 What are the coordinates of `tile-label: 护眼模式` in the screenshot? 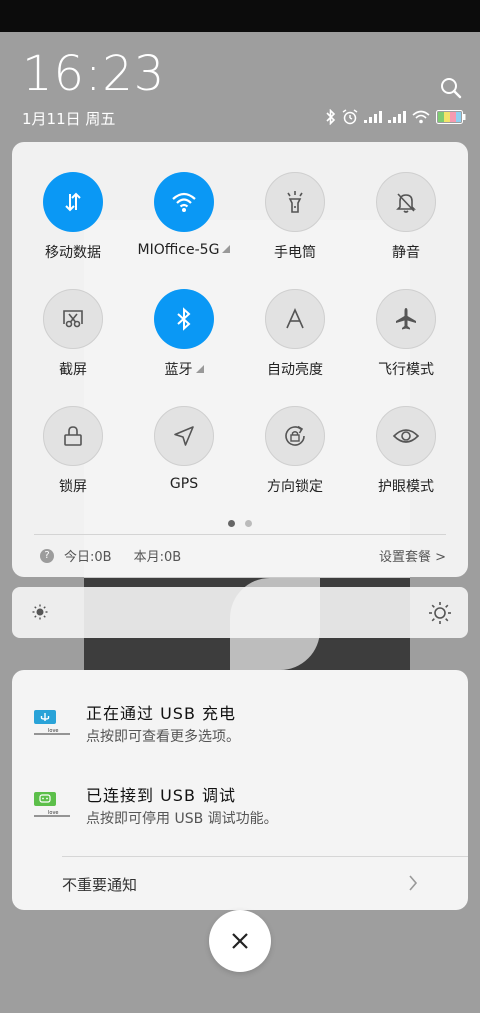 It's located at (406, 487).